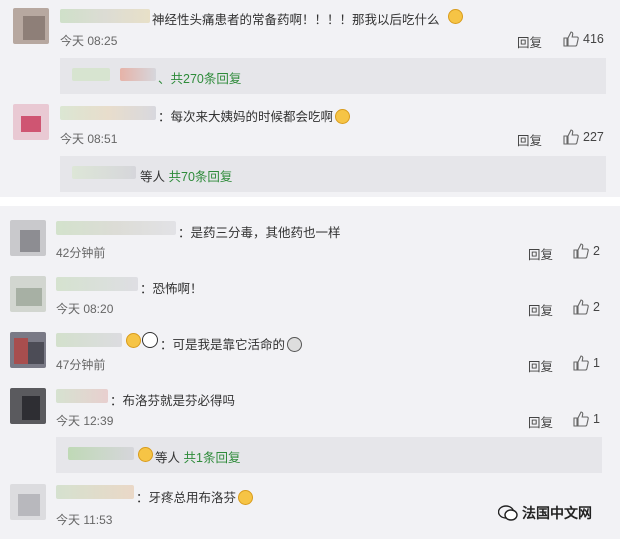 Image resolution: width=620 pixels, height=539 pixels. Describe the element at coordinates (593, 137) in the screenshot. I see `like-count: 227` at that location.